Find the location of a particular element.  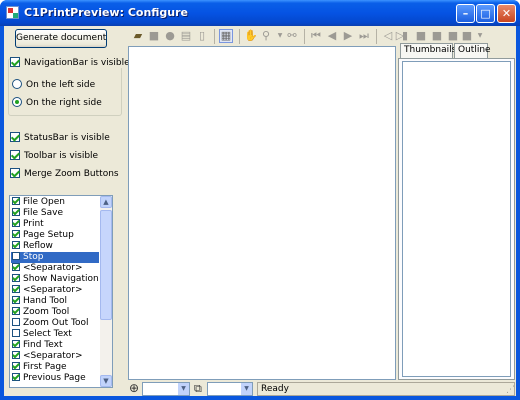

title-bar: C1PrintPreview: Configure – □ ✕ is located at coordinates (260, 13).